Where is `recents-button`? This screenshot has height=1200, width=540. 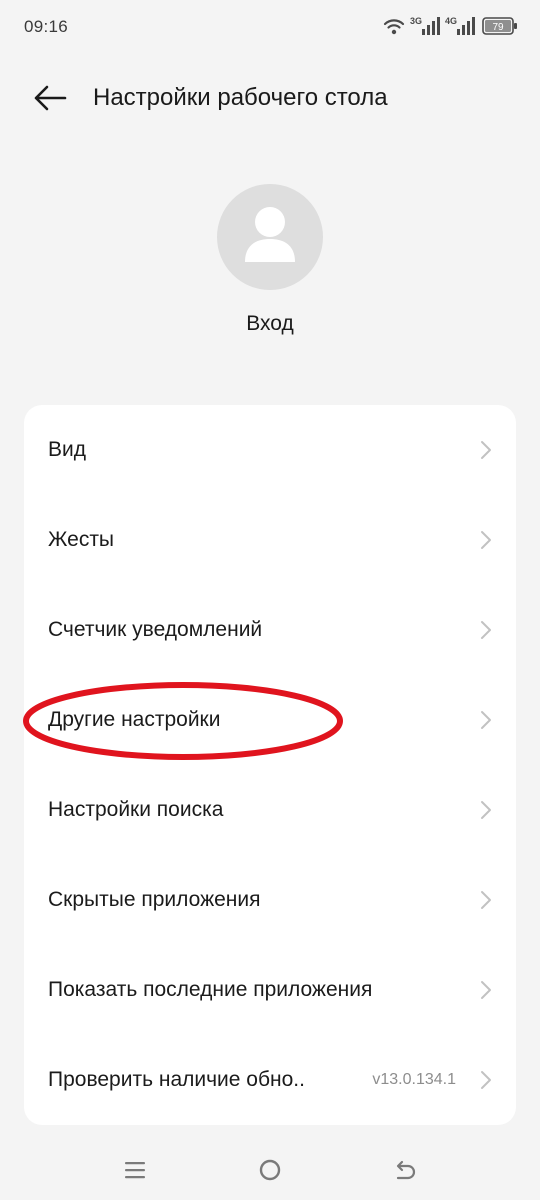
recents-button is located at coordinates (135, 1170).